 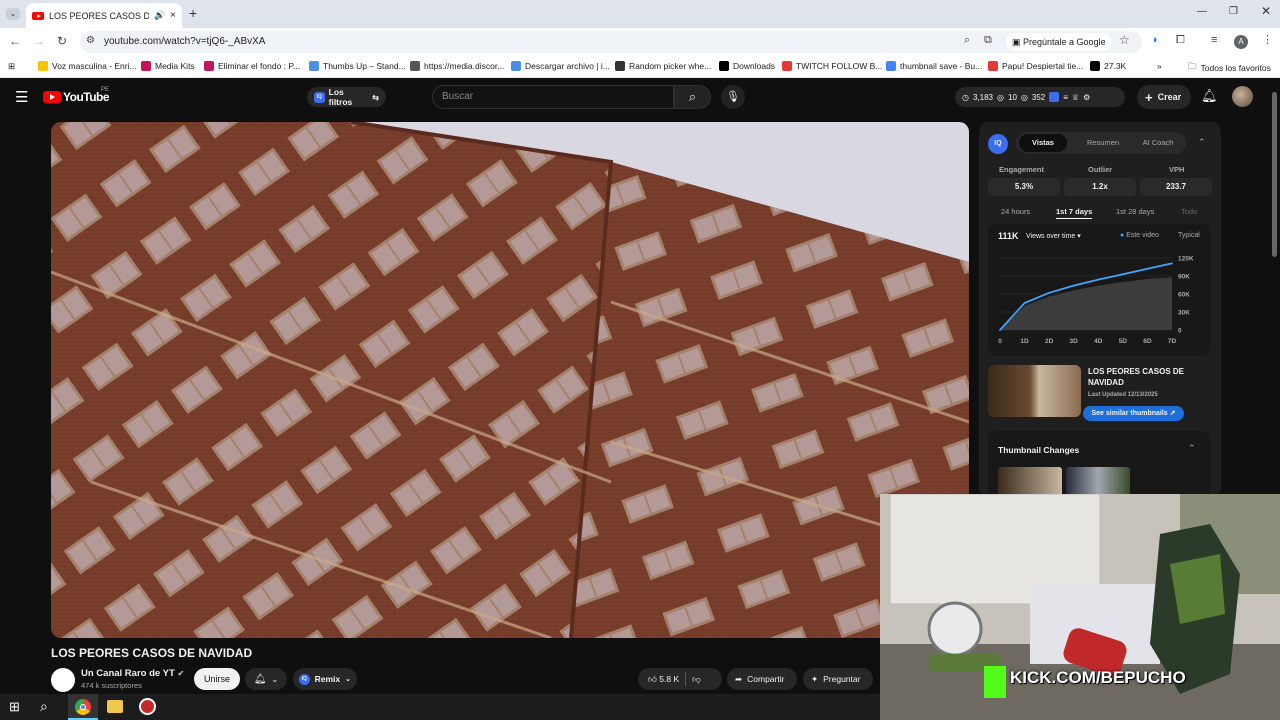 What do you see at coordinates (1015, 211) in the screenshot?
I see `range-24-hours: 24 hours` at bounding box center [1015, 211].